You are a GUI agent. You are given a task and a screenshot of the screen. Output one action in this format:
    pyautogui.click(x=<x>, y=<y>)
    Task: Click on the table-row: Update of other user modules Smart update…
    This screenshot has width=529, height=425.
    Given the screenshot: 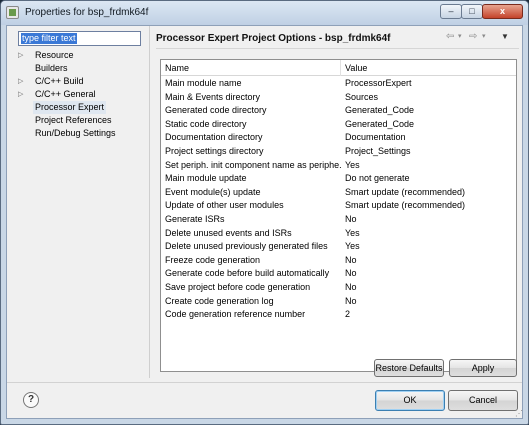 What is the action you would take?
    pyautogui.click(x=338, y=206)
    